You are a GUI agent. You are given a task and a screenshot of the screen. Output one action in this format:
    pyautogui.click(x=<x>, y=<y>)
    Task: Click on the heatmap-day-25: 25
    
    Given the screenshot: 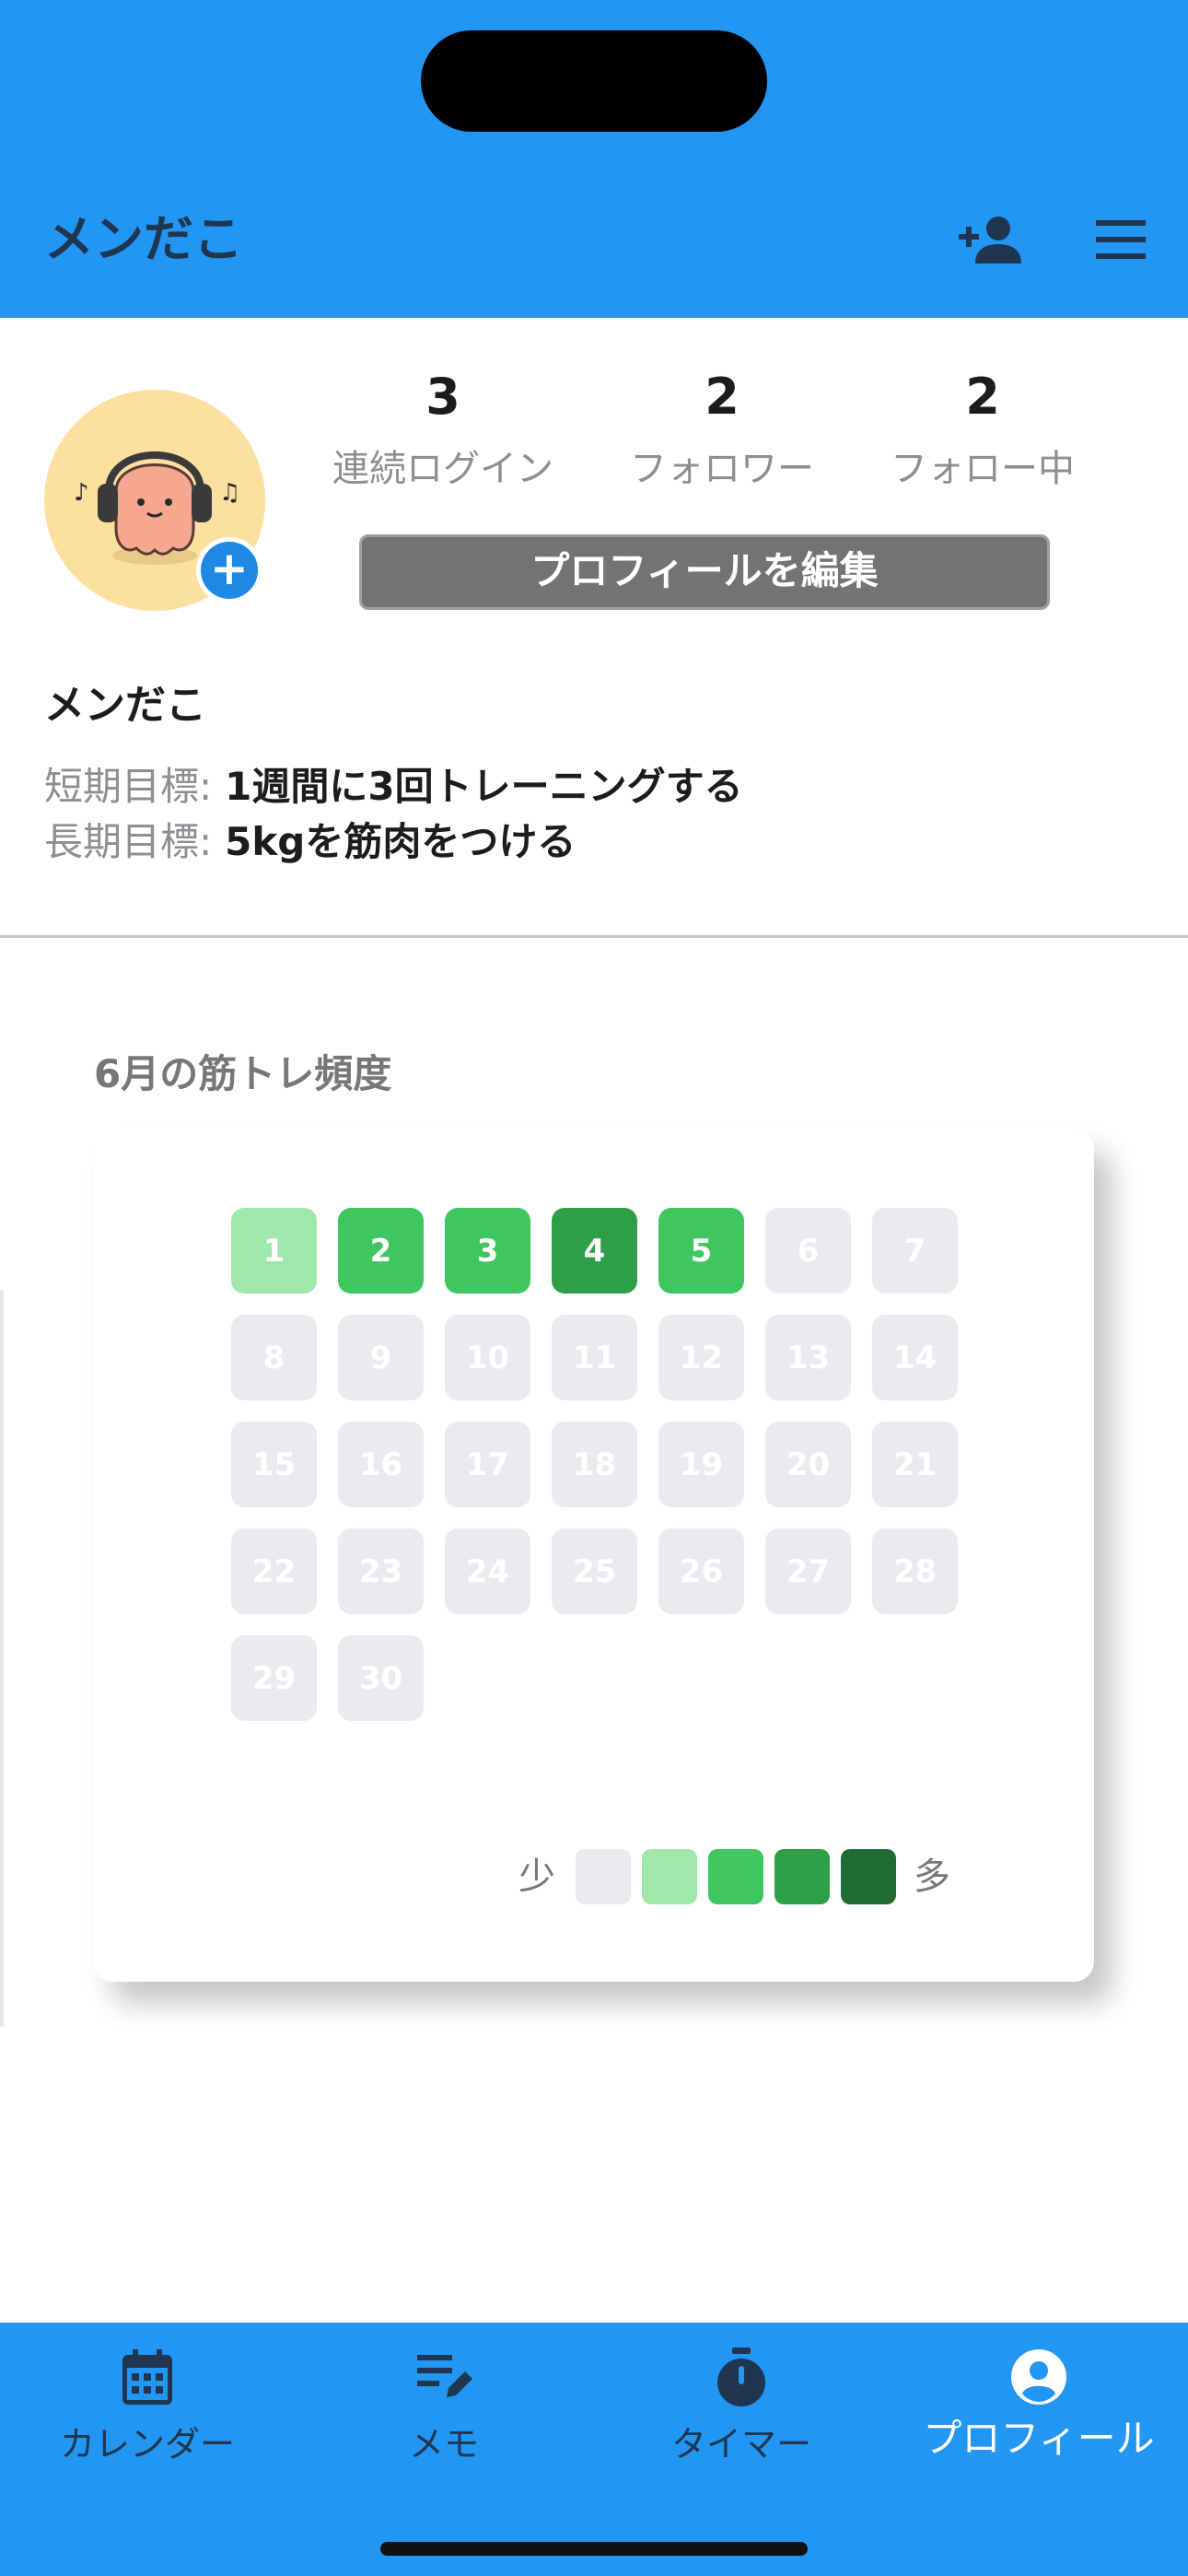 What is the action you would take?
    pyautogui.click(x=594, y=1571)
    